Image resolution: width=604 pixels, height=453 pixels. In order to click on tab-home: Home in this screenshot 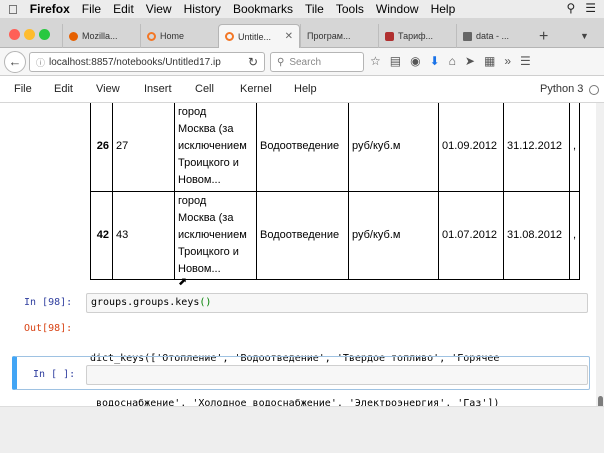, I will do `click(179, 36)`.